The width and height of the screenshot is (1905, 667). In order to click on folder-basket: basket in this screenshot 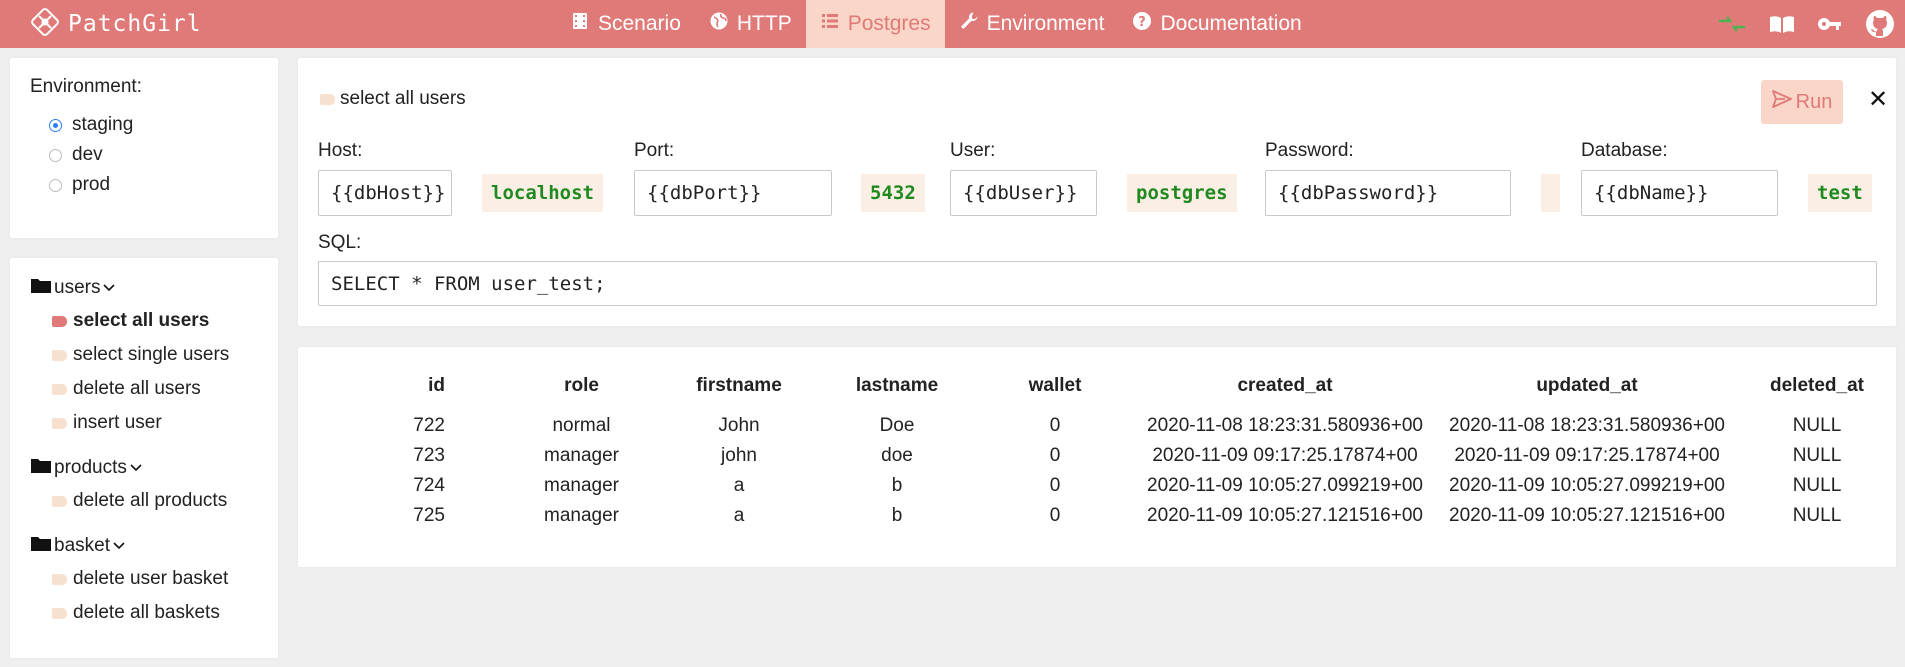, I will do `click(78, 546)`.